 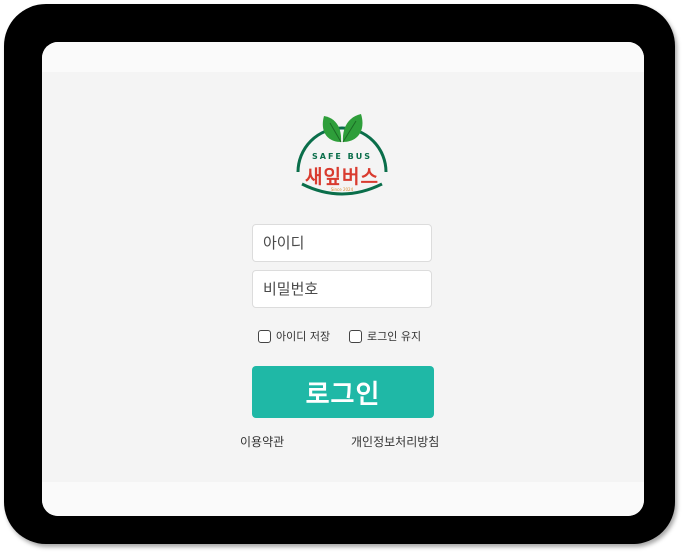 I want to click on keep-login-label: 로그인 유지, so click(x=394, y=336).